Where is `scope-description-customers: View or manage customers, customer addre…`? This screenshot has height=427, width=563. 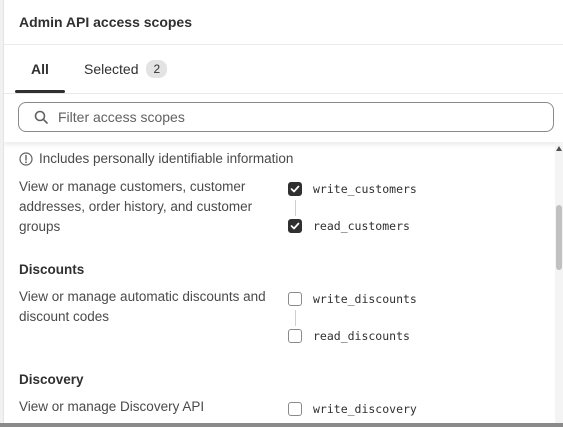
scope-description-customers: View or manage customers, customer addre… is located at coordinates (136, 206).